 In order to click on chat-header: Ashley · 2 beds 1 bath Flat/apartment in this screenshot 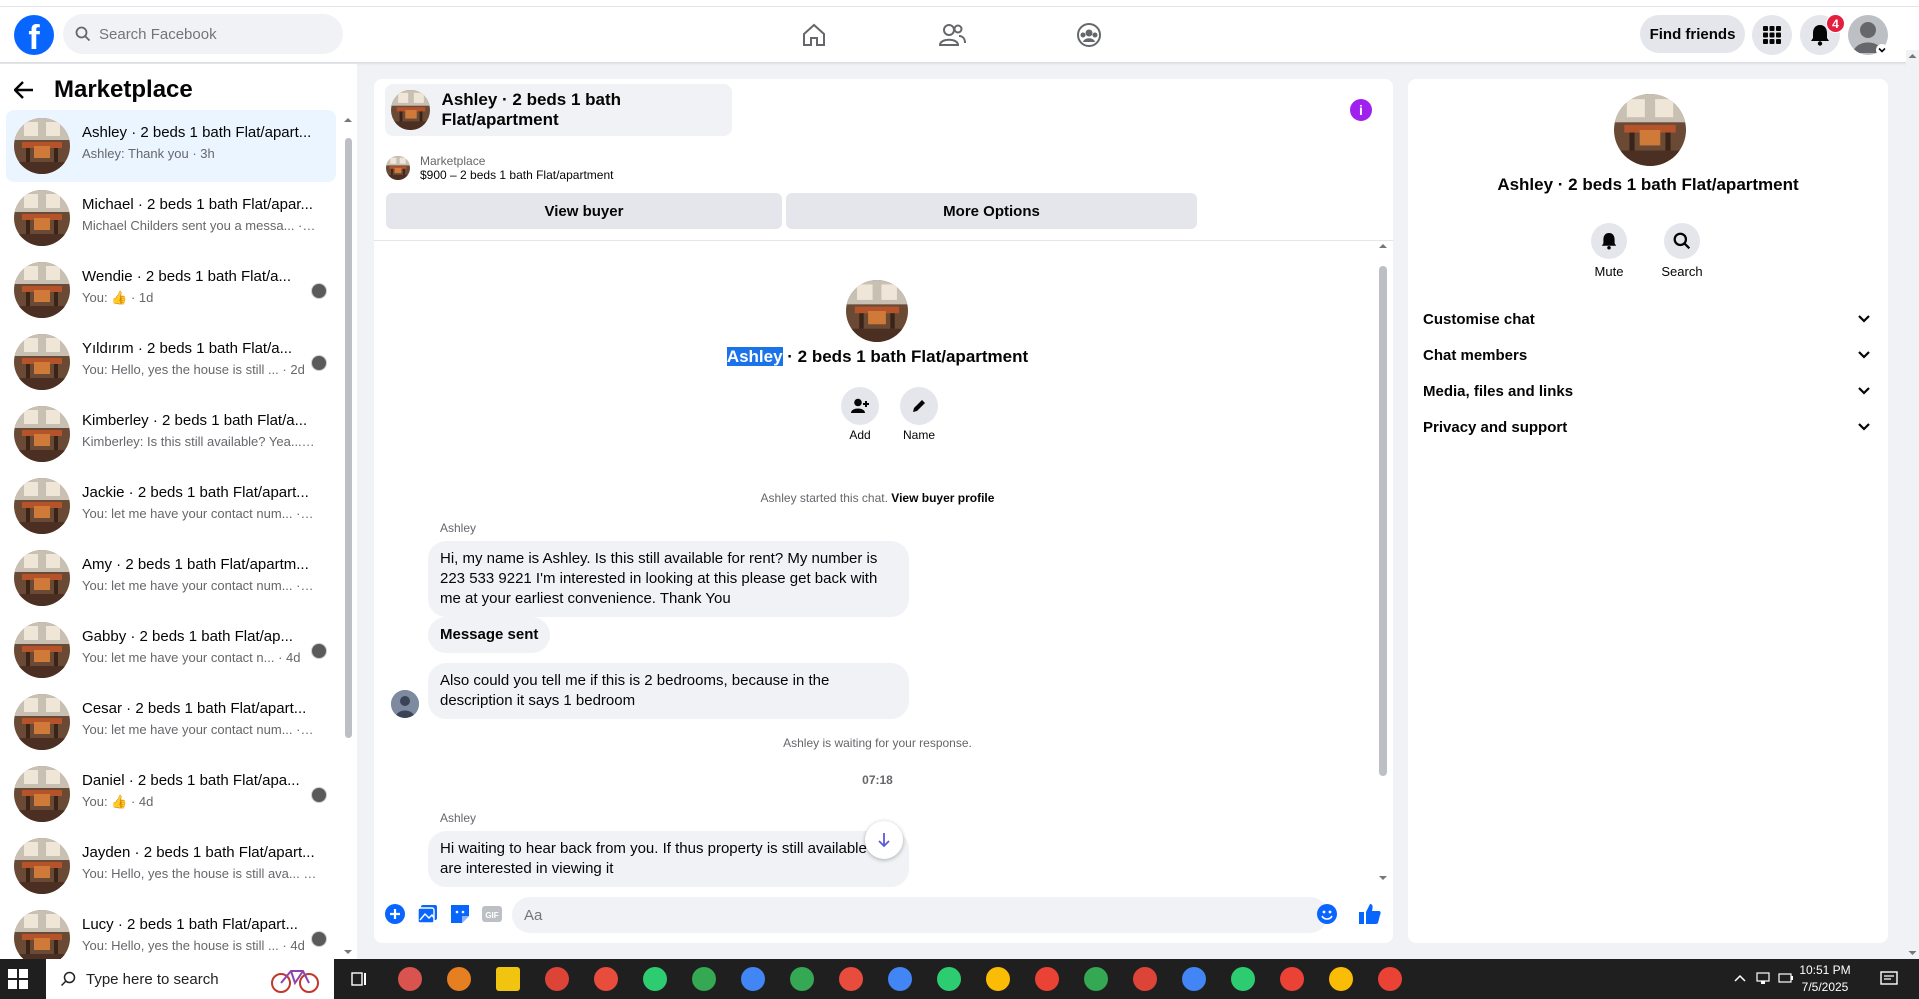, I will do `click(558, 110)`.